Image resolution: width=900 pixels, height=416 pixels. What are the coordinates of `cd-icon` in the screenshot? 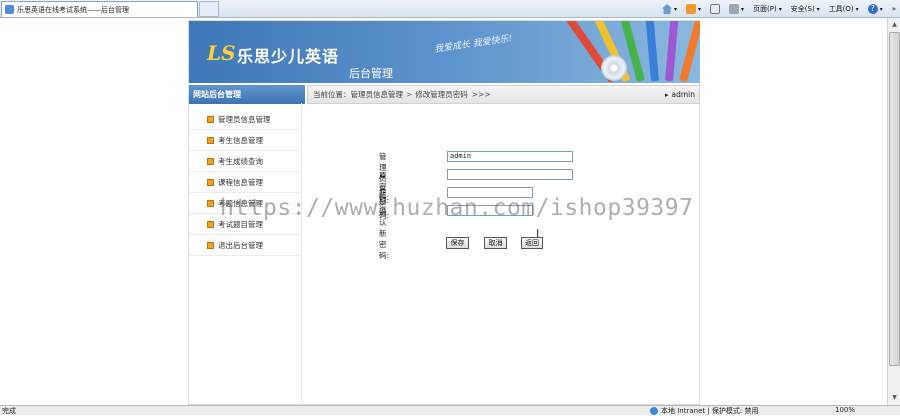 It's located at (614, 68).